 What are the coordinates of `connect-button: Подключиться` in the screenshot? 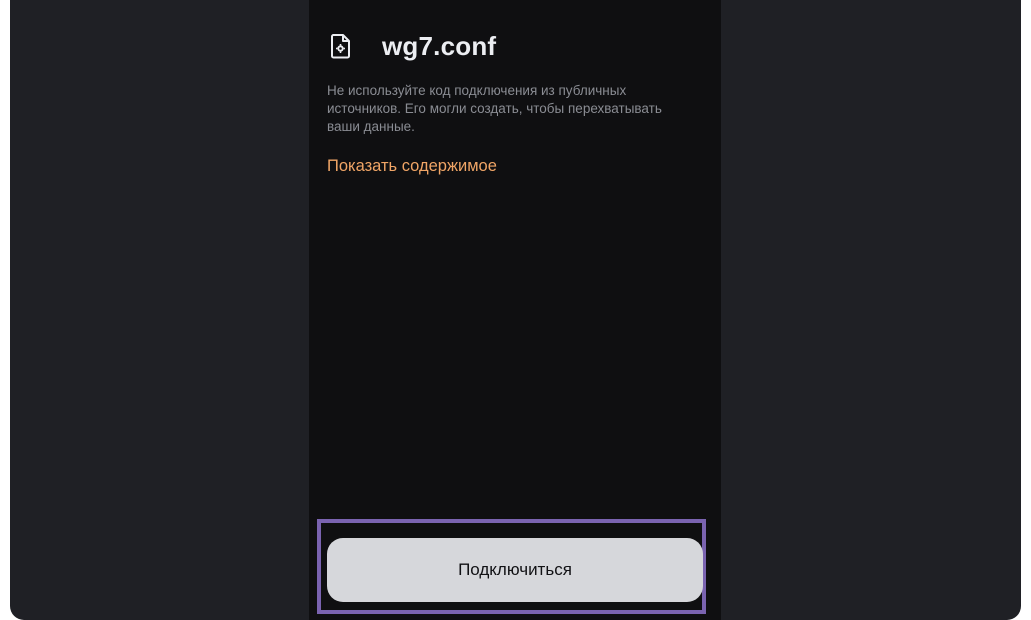 It's located at (515, 570).